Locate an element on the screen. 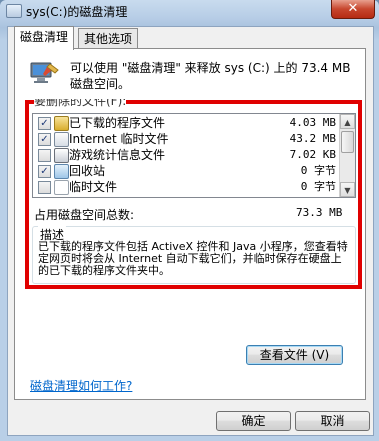 The image size is (379, 441). total-space-value: 73.3 MB is located at coordinates (319, 212).